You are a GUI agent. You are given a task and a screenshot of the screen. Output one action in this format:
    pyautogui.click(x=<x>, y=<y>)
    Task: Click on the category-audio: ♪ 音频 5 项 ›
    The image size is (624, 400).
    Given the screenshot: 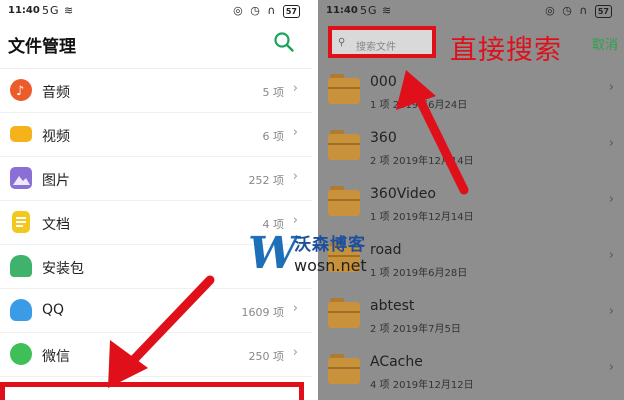 What is the action you would take?
    pyautogui.click(x=156, y=91)
    